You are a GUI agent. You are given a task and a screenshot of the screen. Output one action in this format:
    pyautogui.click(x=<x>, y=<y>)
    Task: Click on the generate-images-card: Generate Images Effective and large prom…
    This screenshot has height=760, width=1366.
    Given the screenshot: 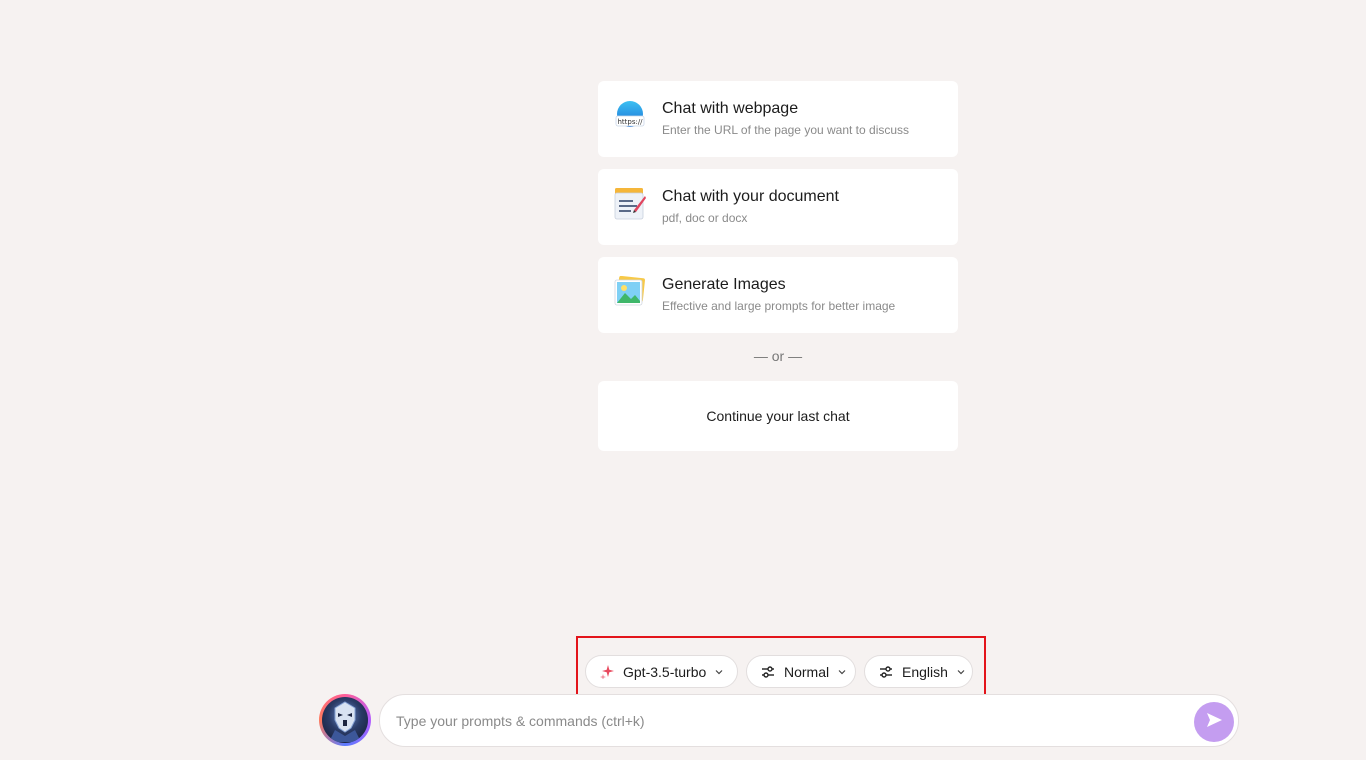 What is the action you would take?
    pyautogui.click(x=778, y=295)
    